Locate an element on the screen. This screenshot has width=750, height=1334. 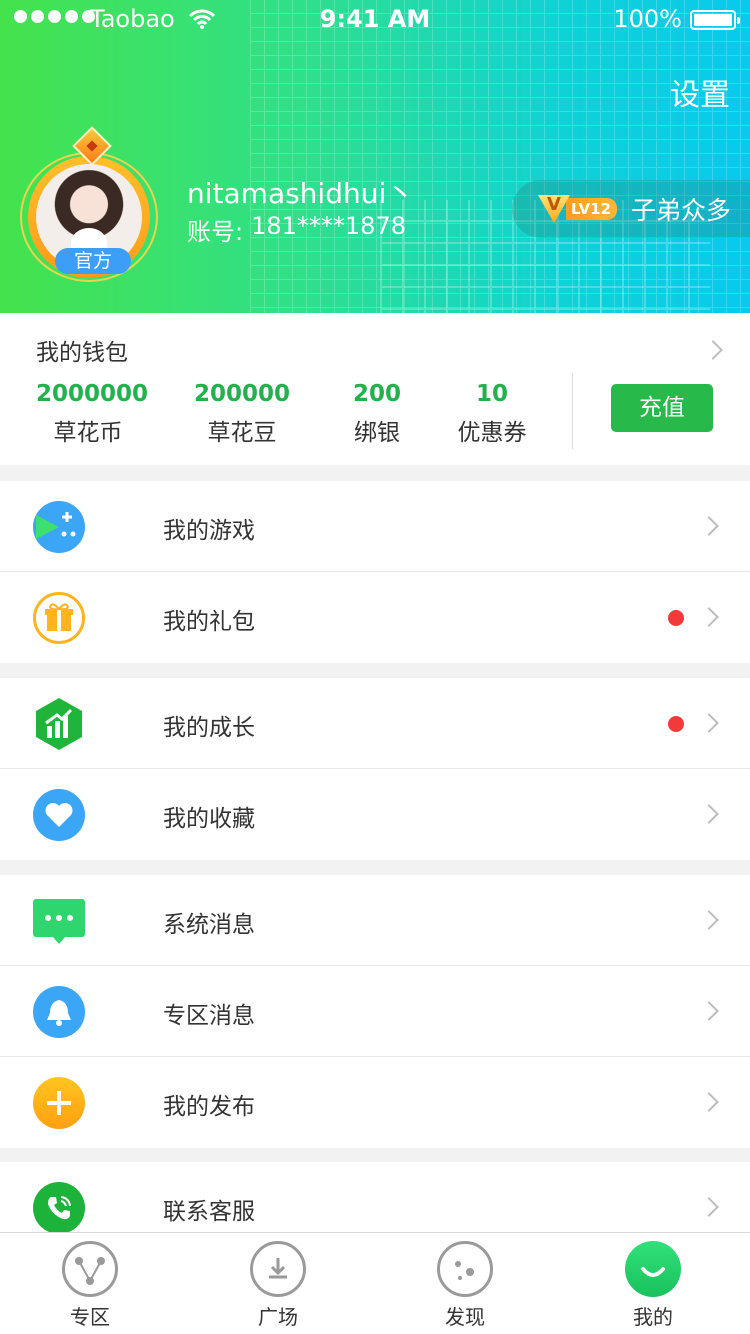
battery-icon is located at coordinates (715, 20).